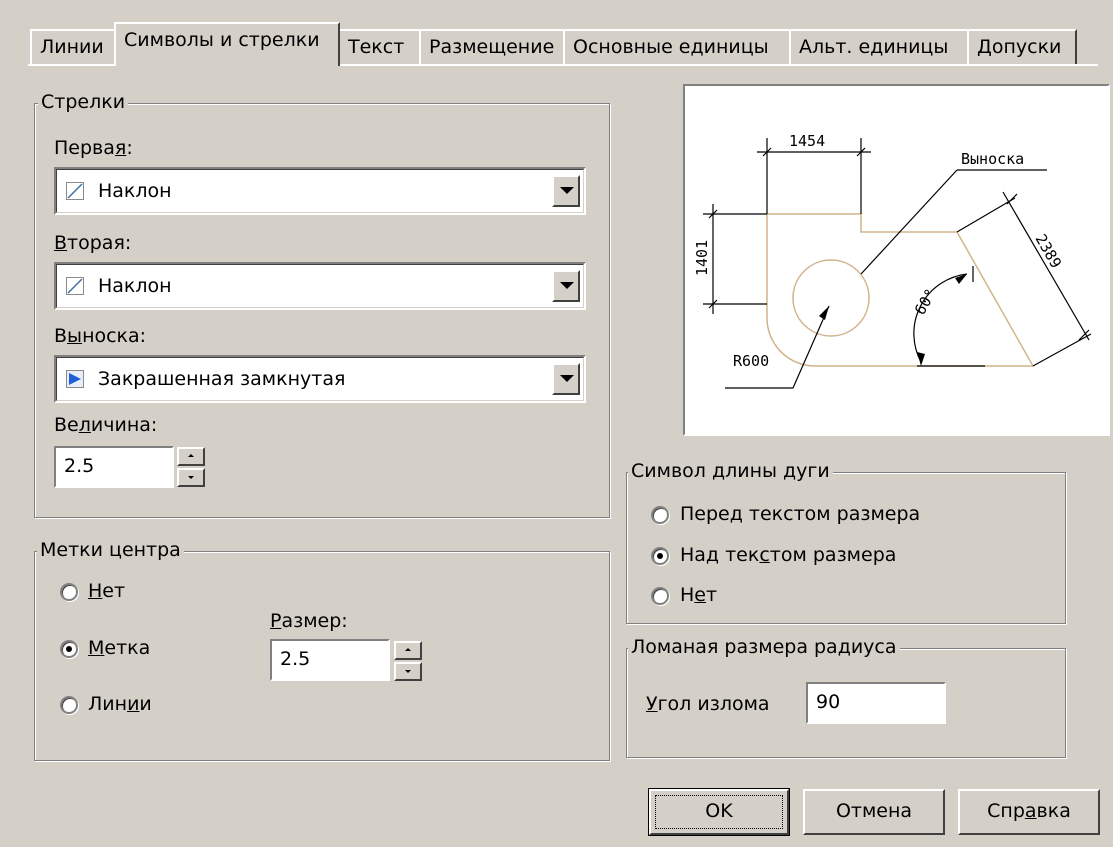 The width and height of the screenshot is (1113, 847). What do you see at coordinates (69, 705) in the screenshot?
I see `center-mark-lines-radio` at bounding box center [69, 705].